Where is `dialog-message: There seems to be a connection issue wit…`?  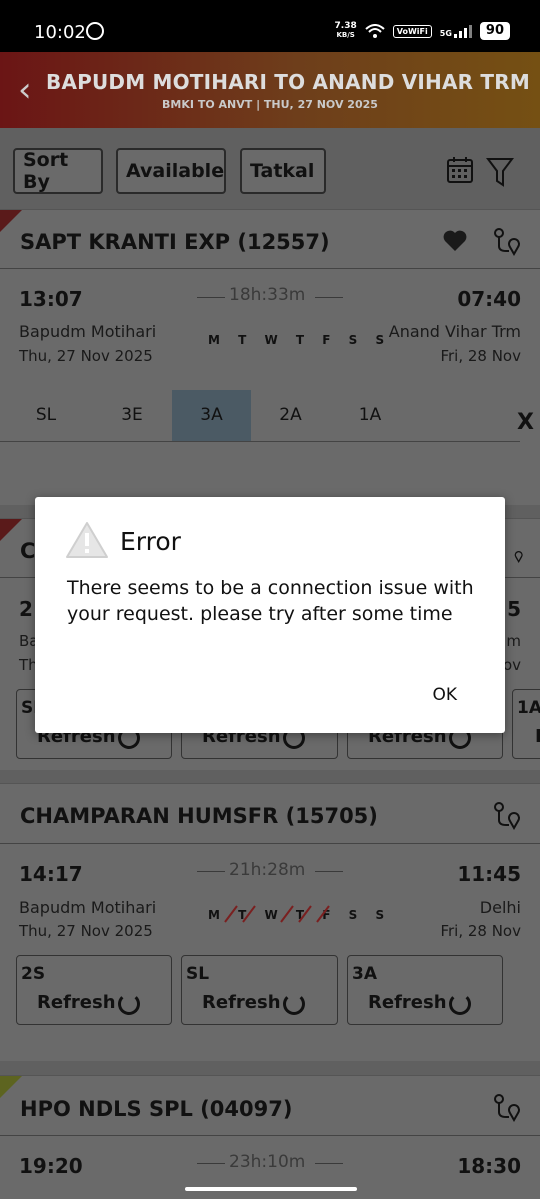 dialog-message: There seems to be a connection issue wit… is located at coordinates (270, 601).